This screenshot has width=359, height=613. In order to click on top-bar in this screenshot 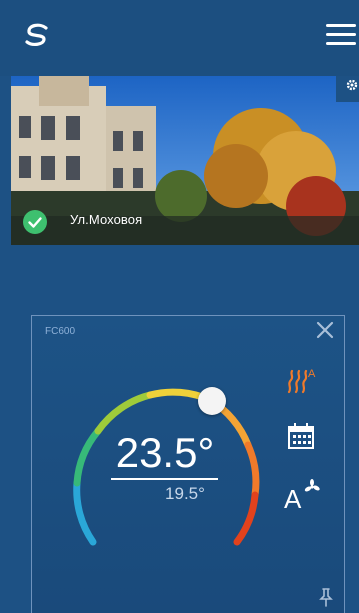, I will do `click(179, 38)`.